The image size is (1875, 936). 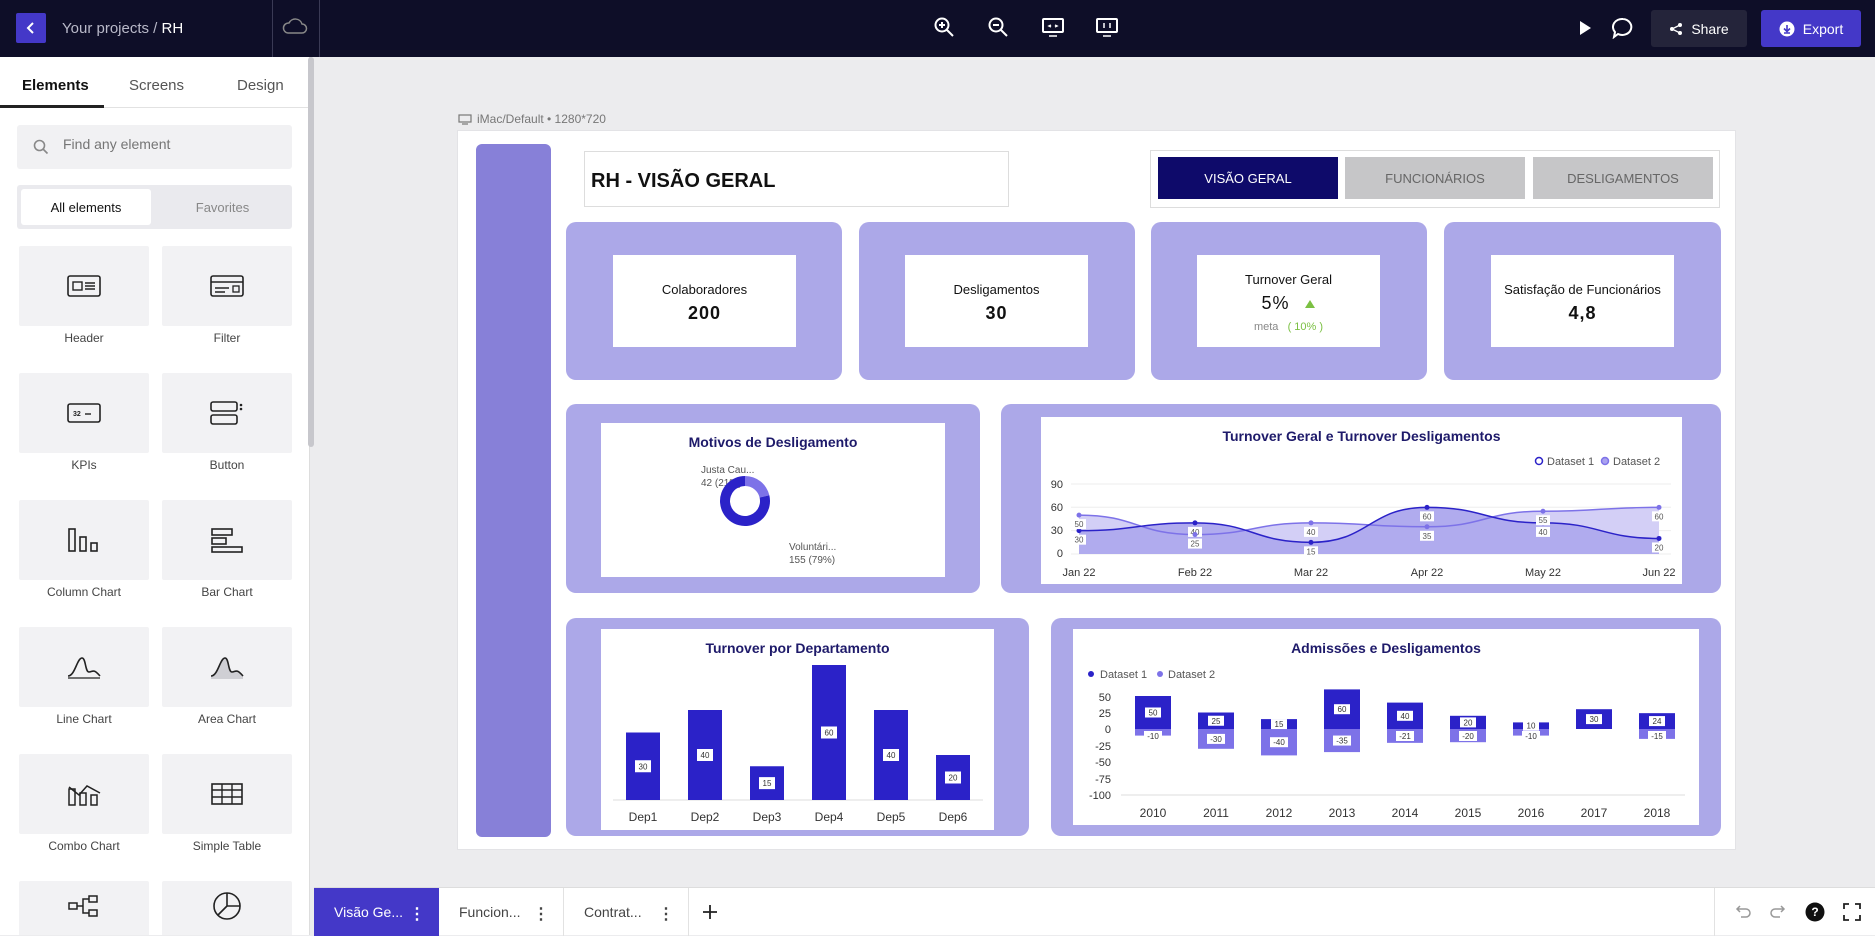 What do you see at coordinates (227, 667) in the screenshot?
I see `element-tile-area-chart` at bounding box center [227, 667].